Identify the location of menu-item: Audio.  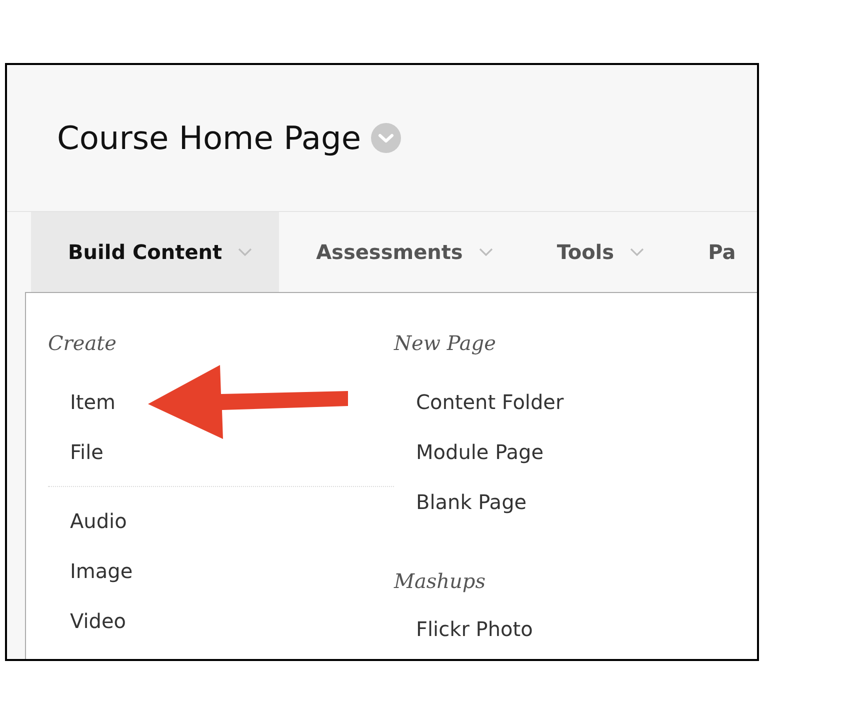
(98, 521).